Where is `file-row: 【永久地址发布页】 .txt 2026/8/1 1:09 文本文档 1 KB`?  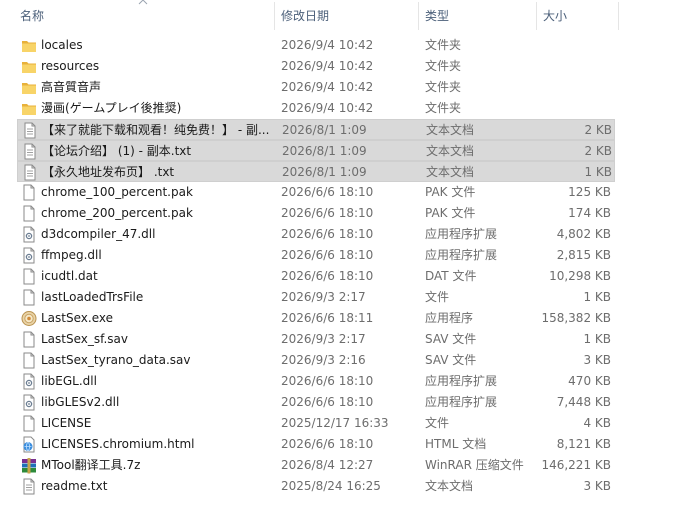
file-row: 【永久地址发布页】 .txt 2026/8/1 1:09 文本文档 1 KB is located at coordinates (316, 171).